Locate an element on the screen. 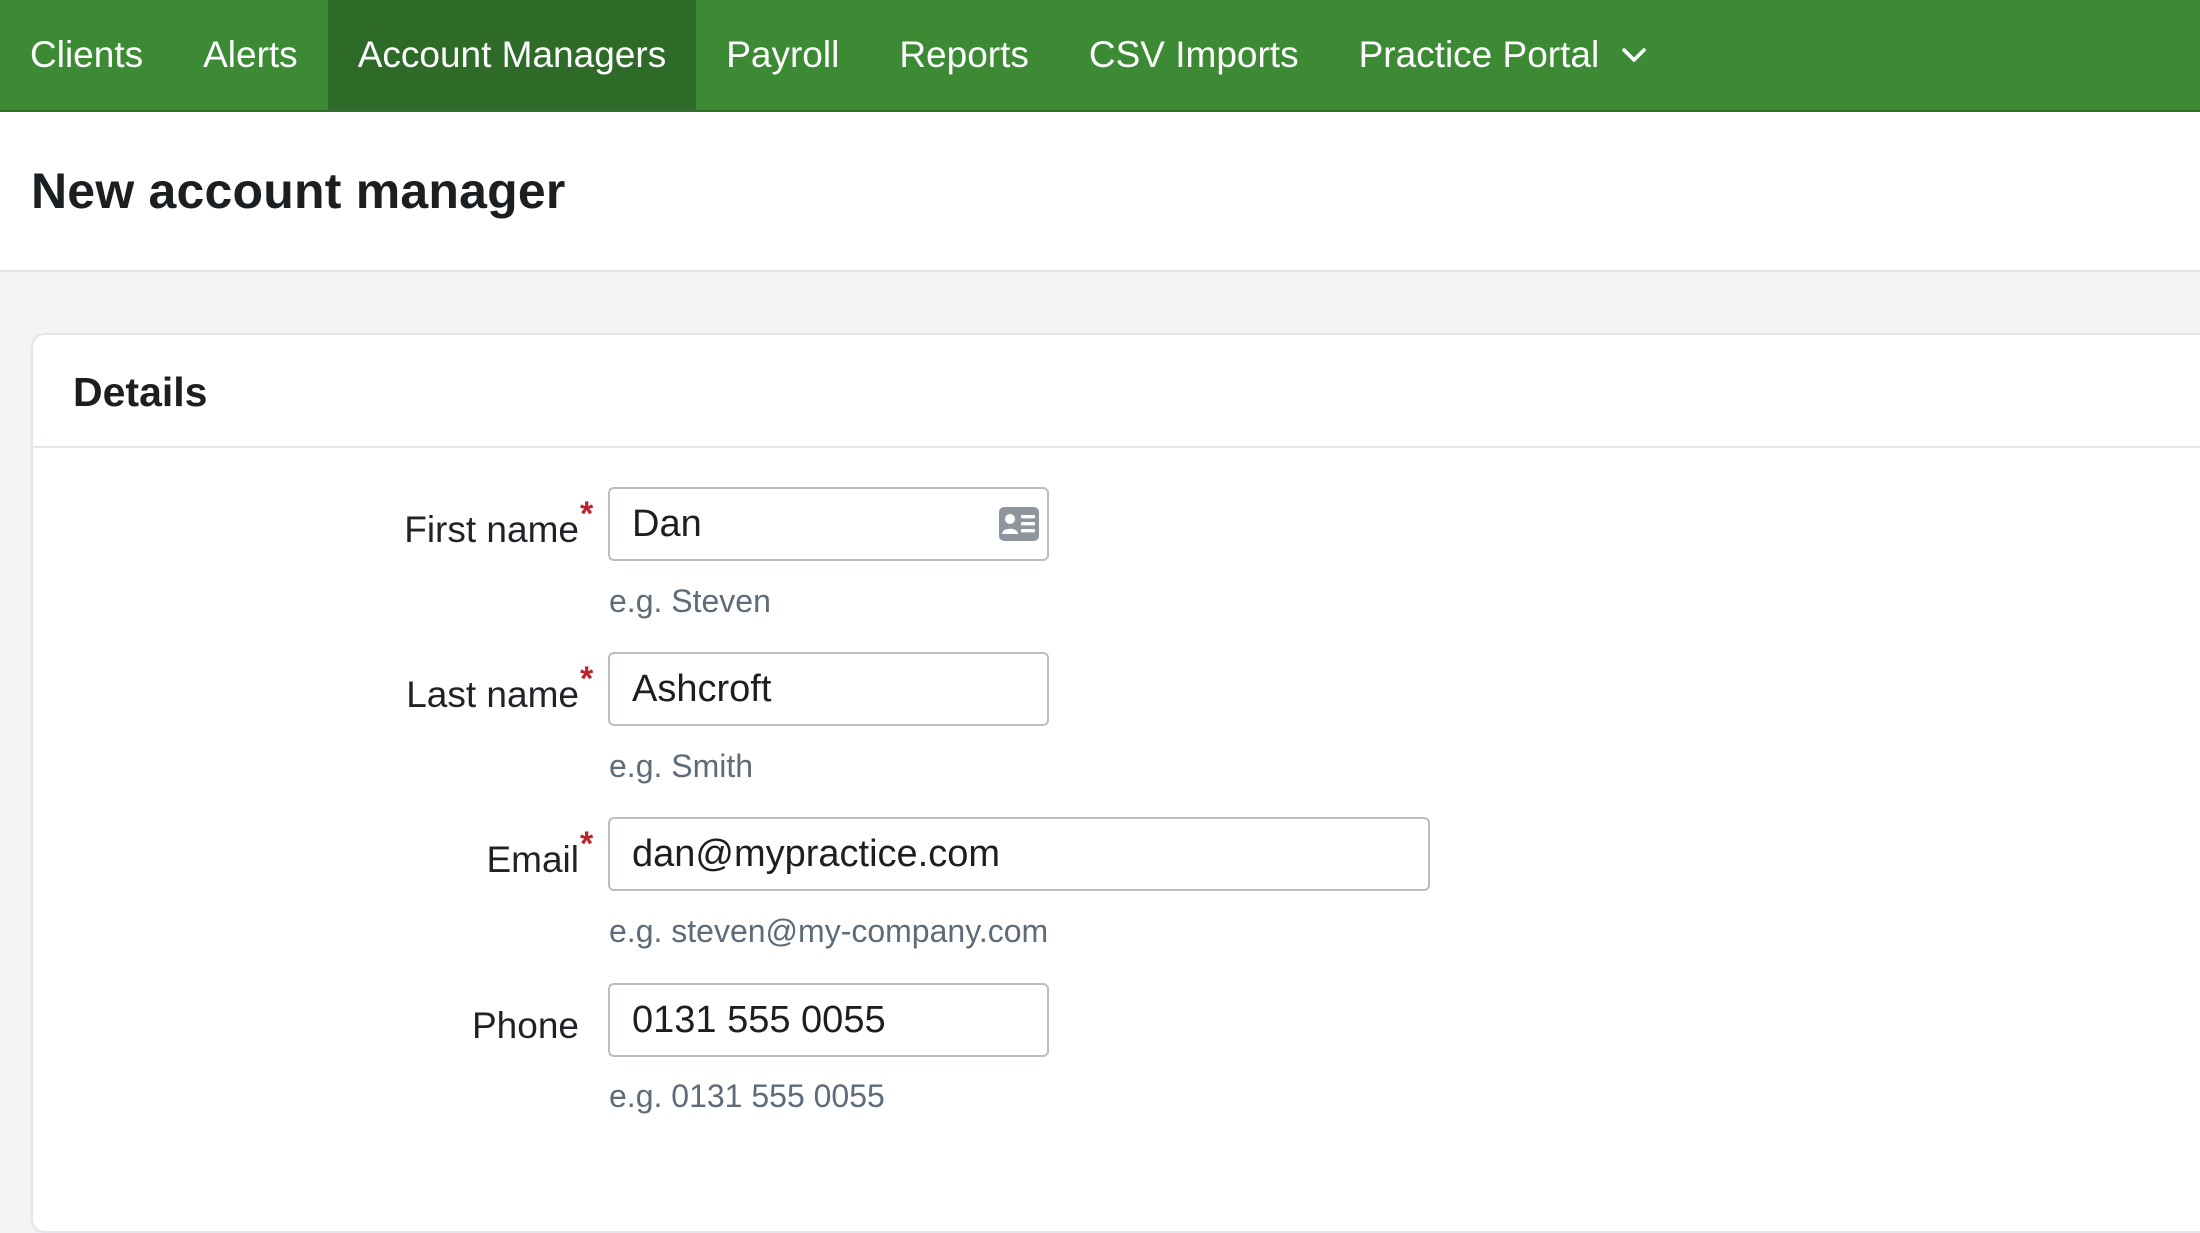 Image resolution: width=2200 pixels, height=1233 pixels. first-name-hint: e.g. Steven is located at coordinates (690, 601).